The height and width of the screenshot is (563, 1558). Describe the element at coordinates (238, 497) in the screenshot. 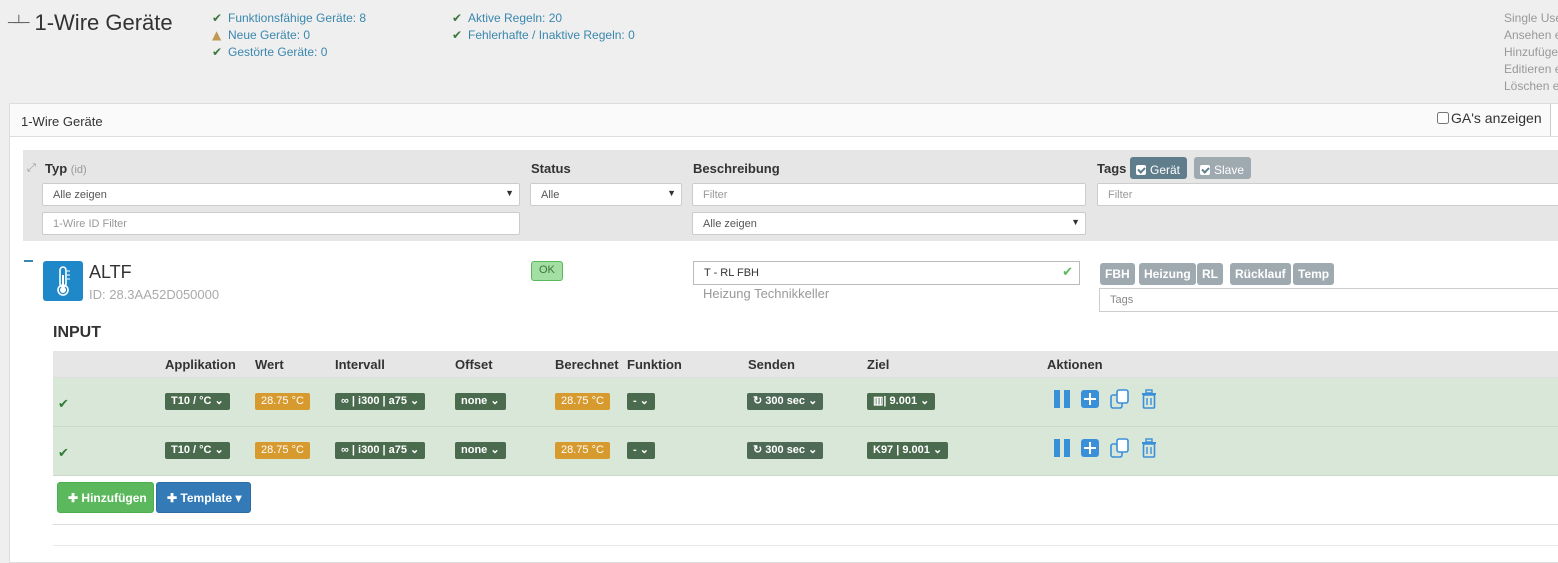

I see `caret-down-icon: ▾` at that location.